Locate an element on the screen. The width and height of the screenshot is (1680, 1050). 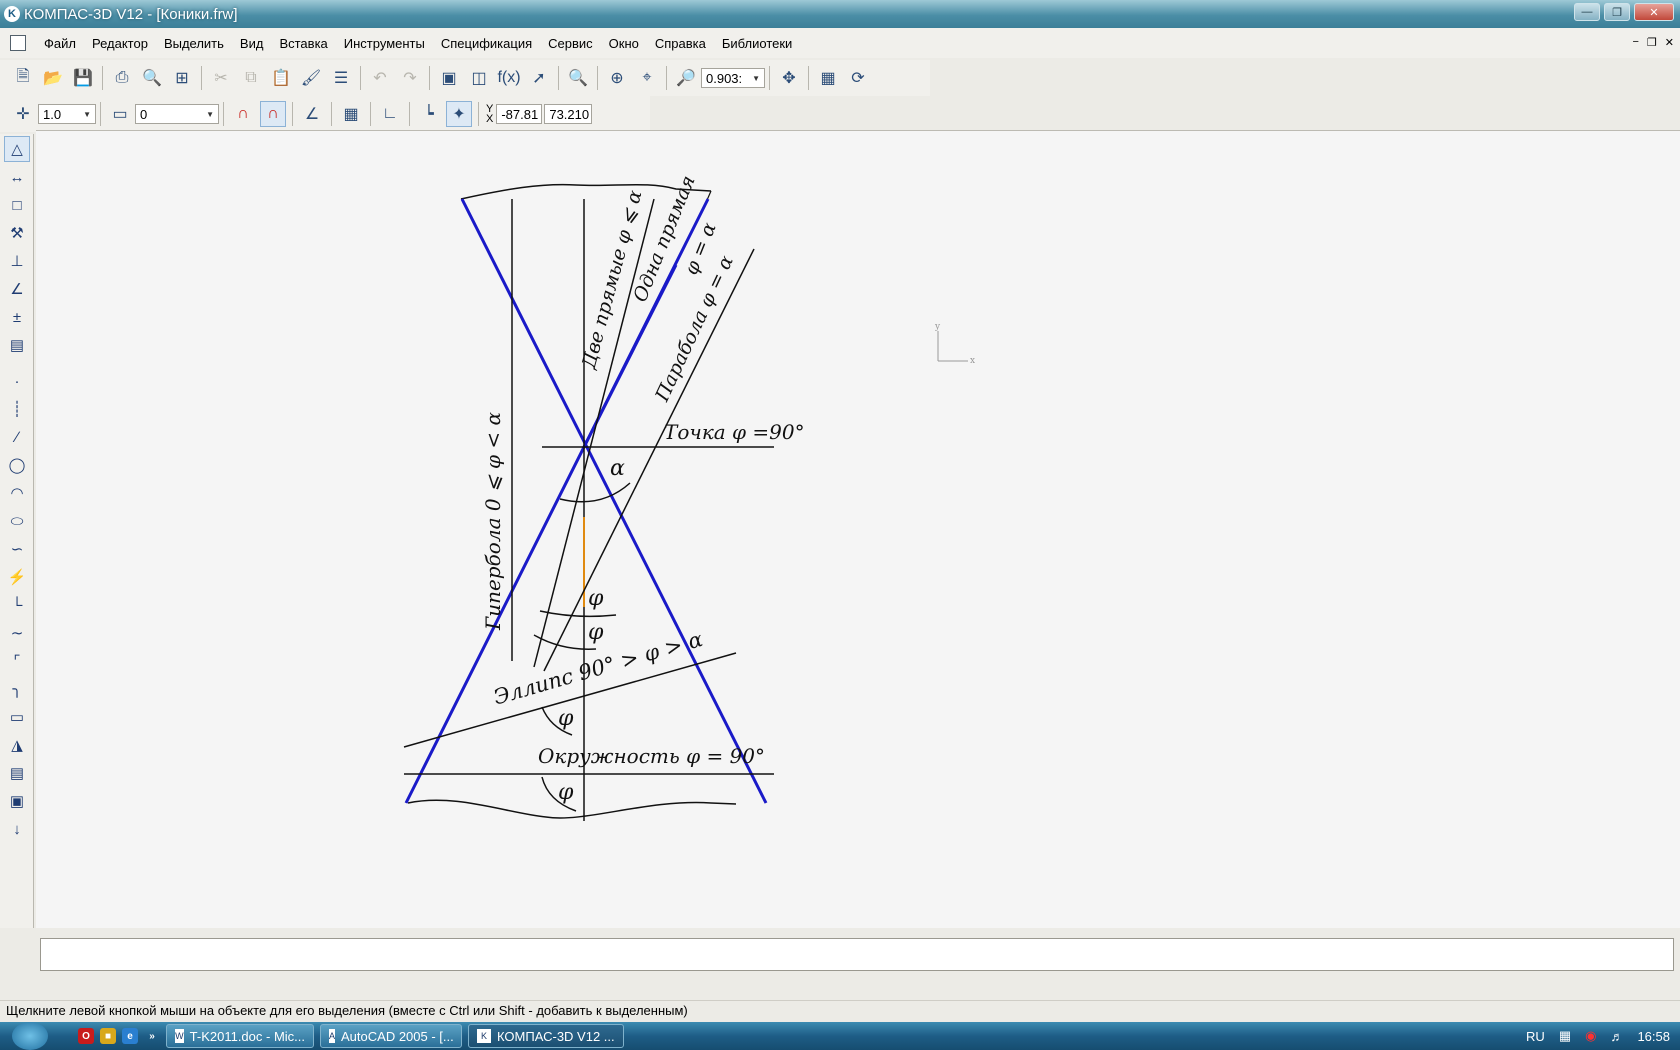
local-snap-magnet-icon: ∩ is located at coordinates (273, 114).